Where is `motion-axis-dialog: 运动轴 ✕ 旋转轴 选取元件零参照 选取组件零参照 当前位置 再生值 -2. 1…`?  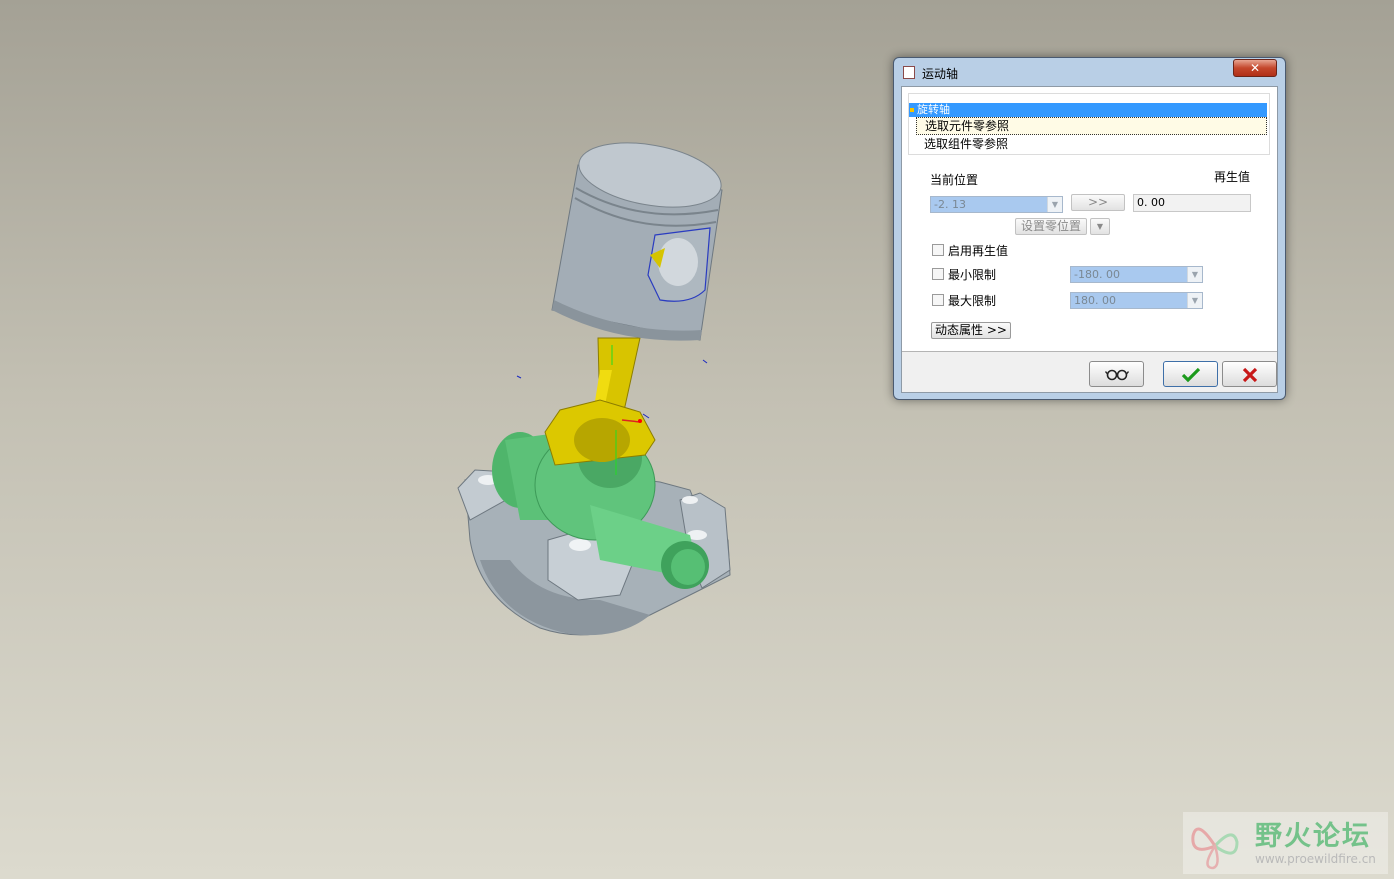
motion-axis-dialog: 运动轴 ✕ 旋转轴 选取元件零参照 选取组件零参照 当前位置 再生值 -2. 1… is located at coordinates (1089, 228).